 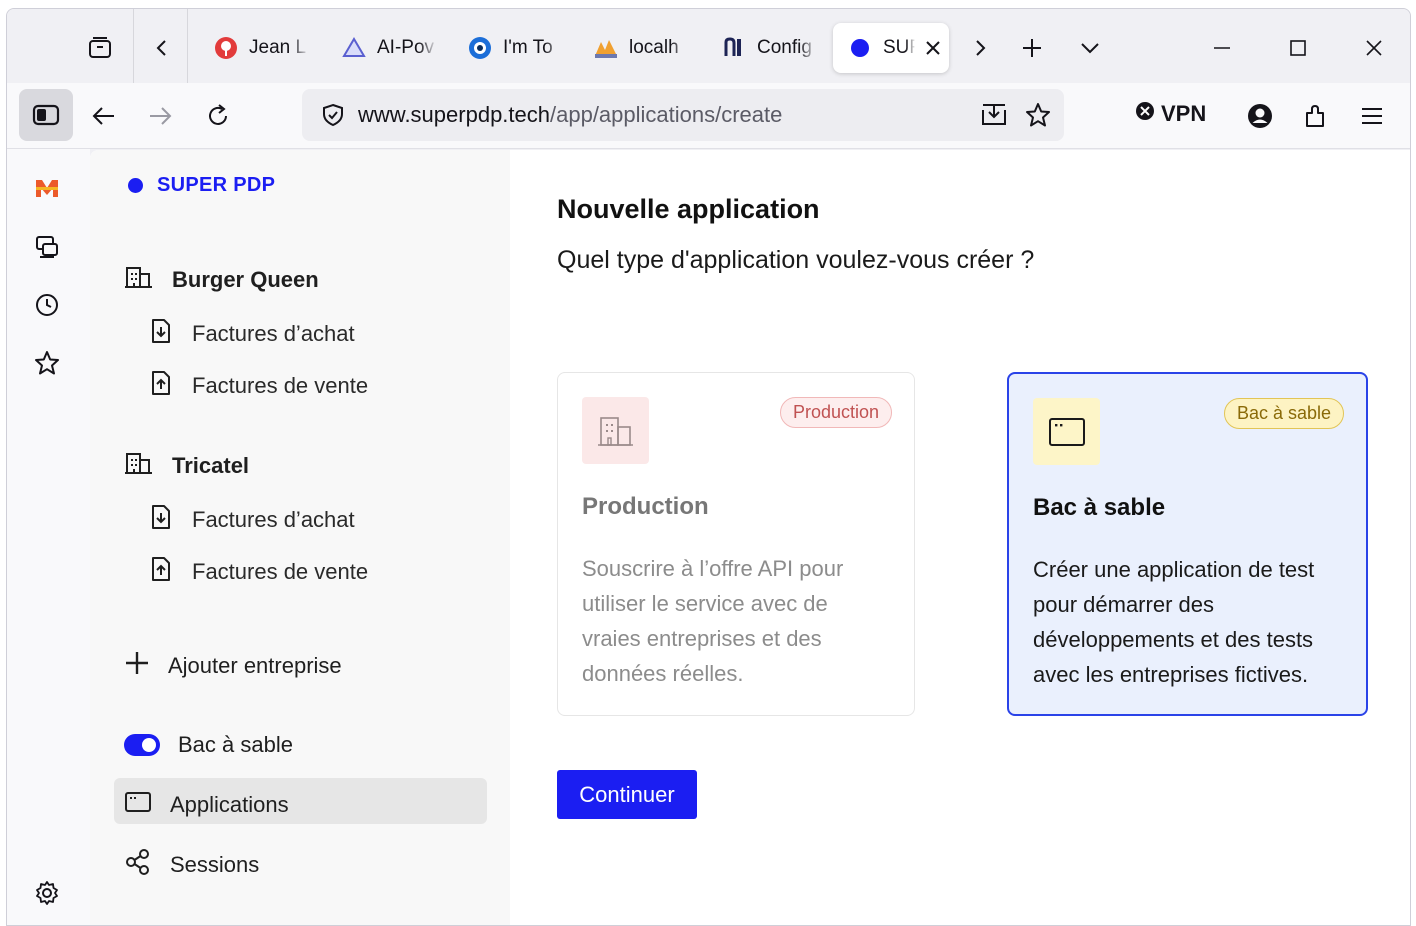 I want to click on scroll-tabs-right-icon, so click(x=980, y=48).